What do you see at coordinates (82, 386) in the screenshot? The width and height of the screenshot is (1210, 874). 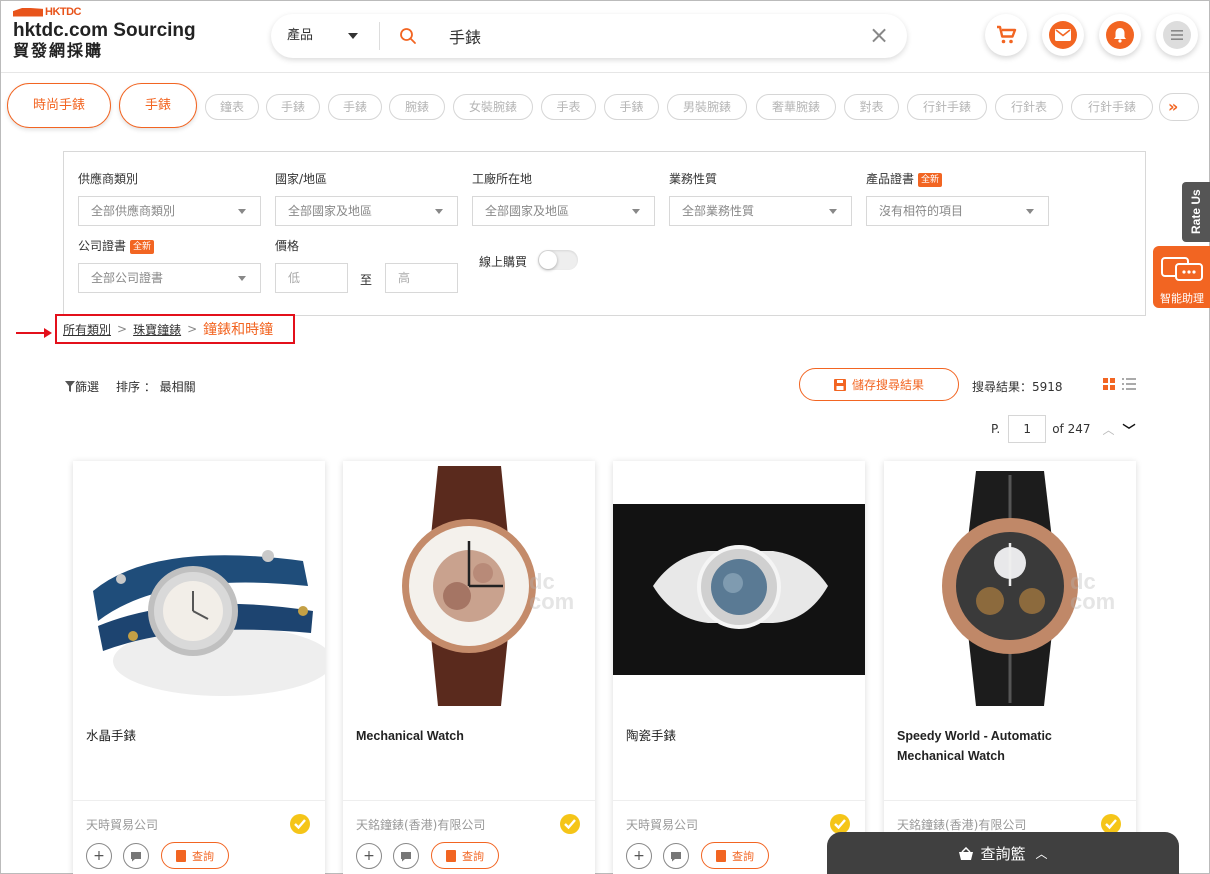 I see `filter-toggle-button: 篩選` at bounding box center [82, 386].